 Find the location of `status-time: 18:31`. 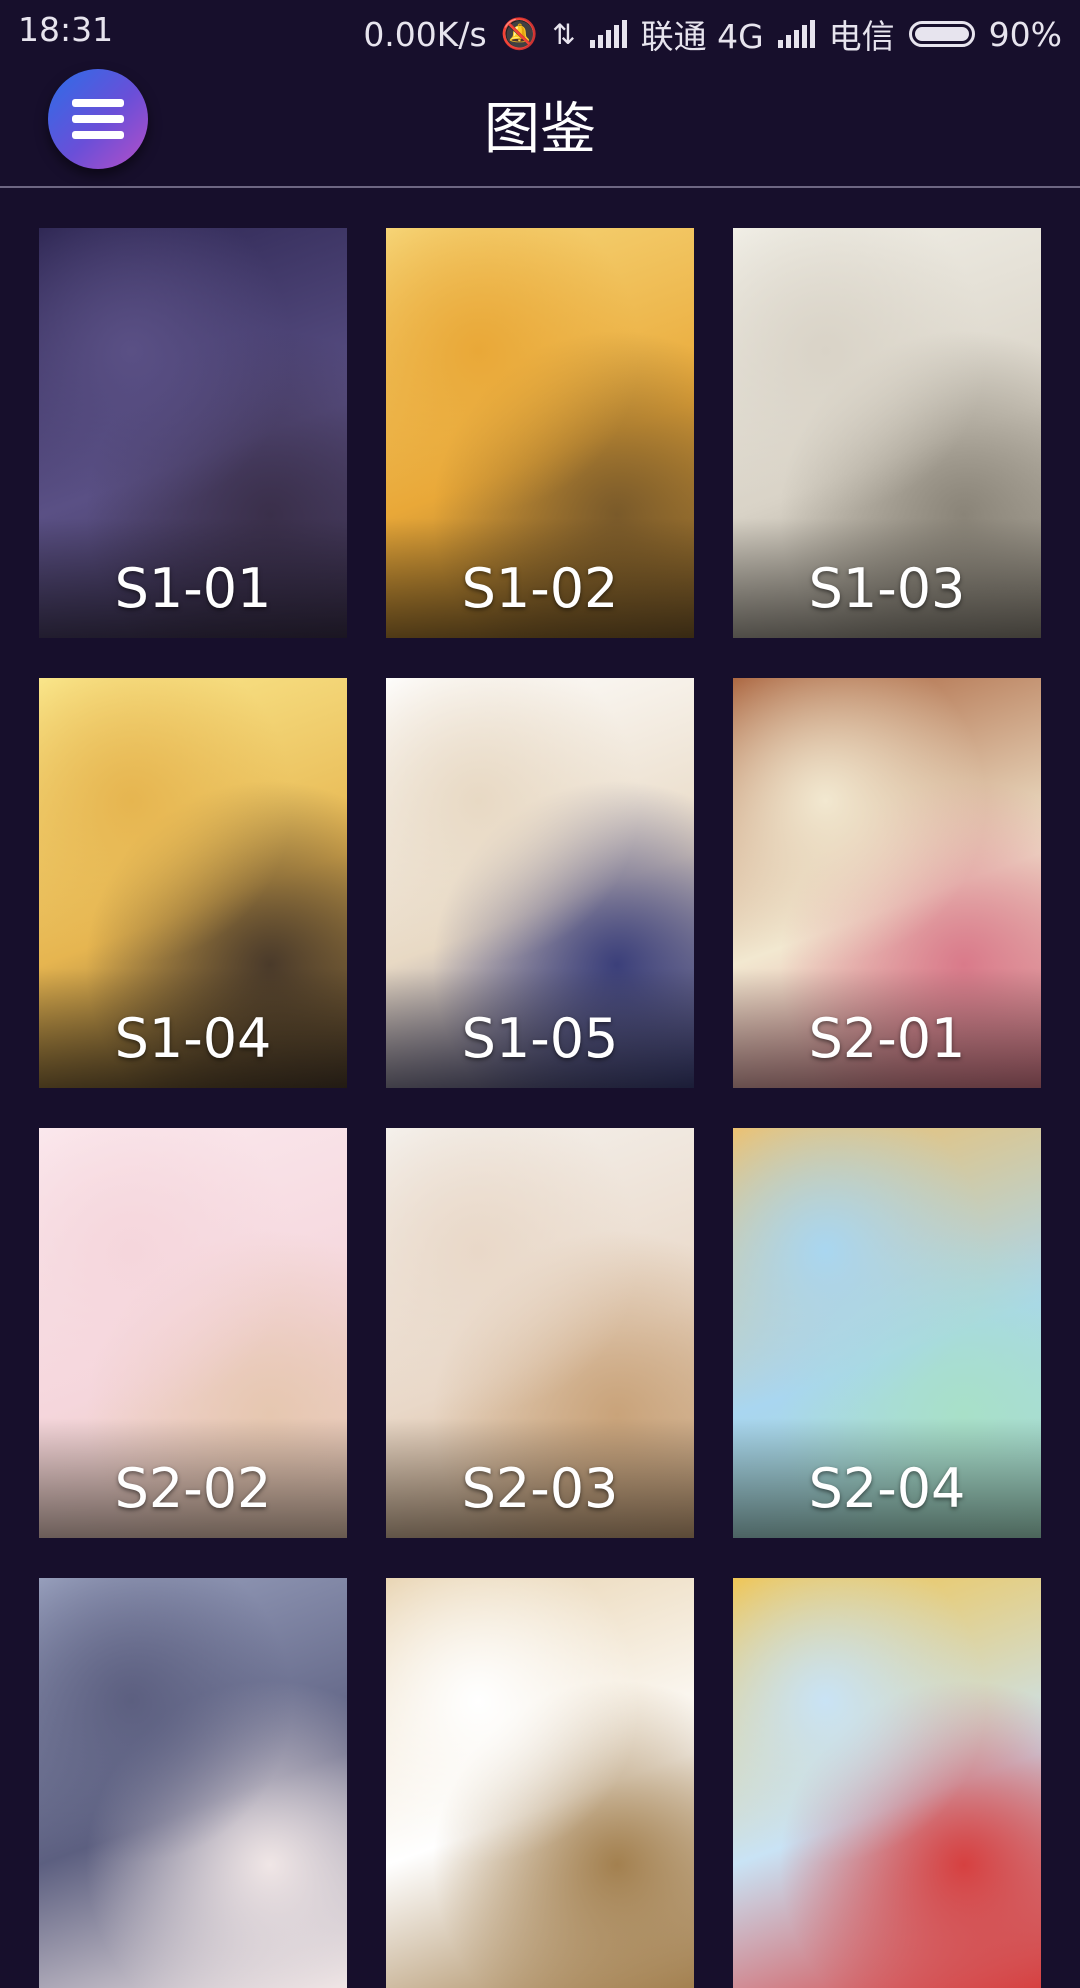

status-time: 18:31 is located at coordinates (66, 29).